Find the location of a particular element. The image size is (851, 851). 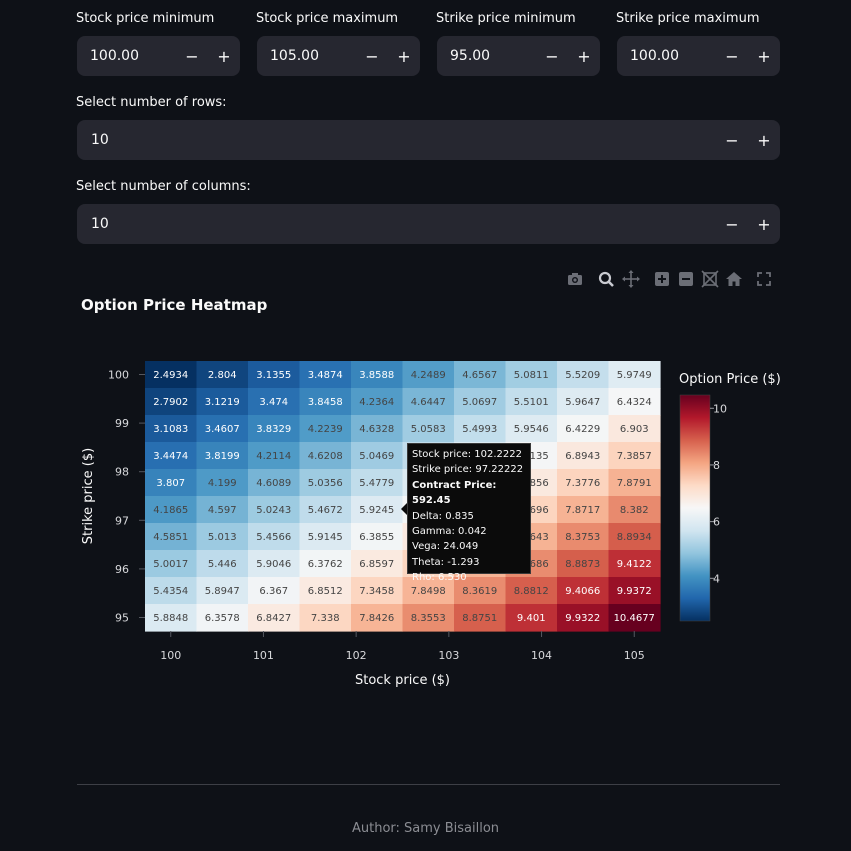

cell-value-label: 4.2239 is located at coordinates (325, 429).